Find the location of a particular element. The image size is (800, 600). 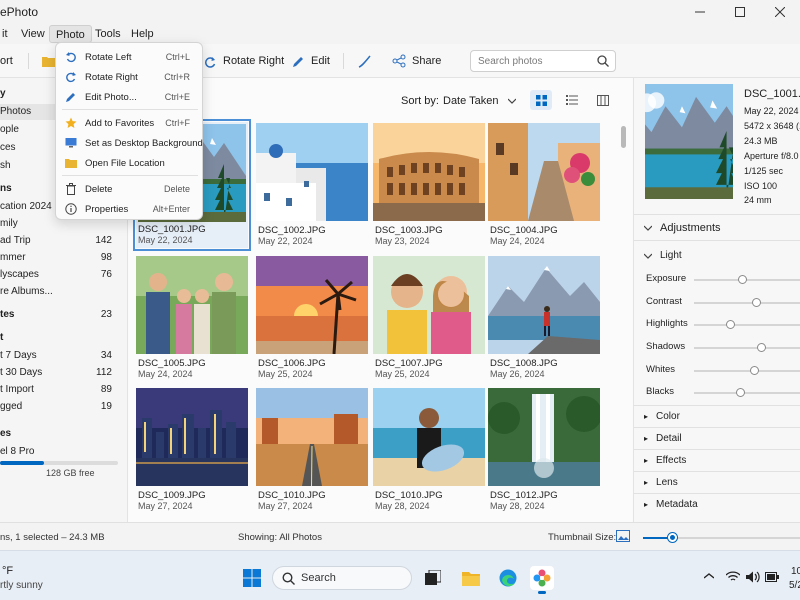

task-view-button is located at coordinates (433, 578).